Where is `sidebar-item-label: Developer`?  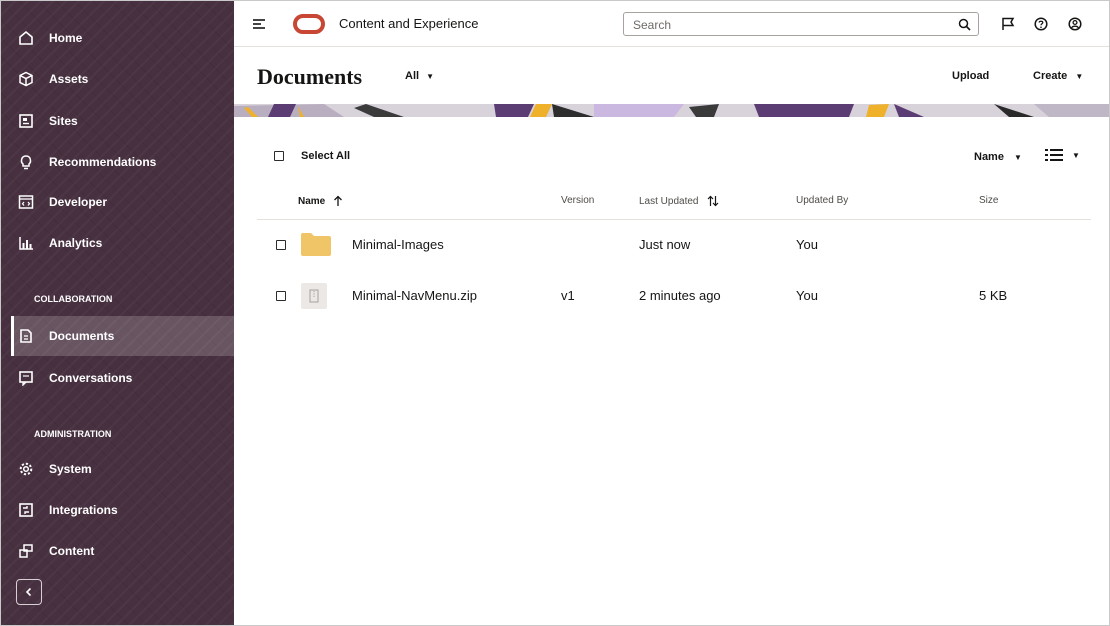 sidebar-item-label: Developer is located at coordinates (78, 202).